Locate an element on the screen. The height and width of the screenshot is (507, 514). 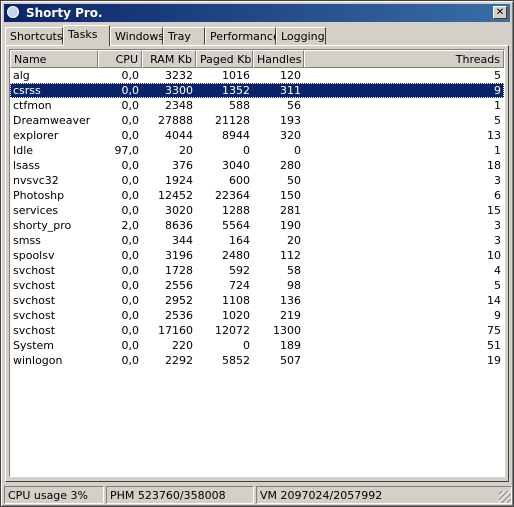
column-header-cpu: CPU is located at coordinates (120, 59).